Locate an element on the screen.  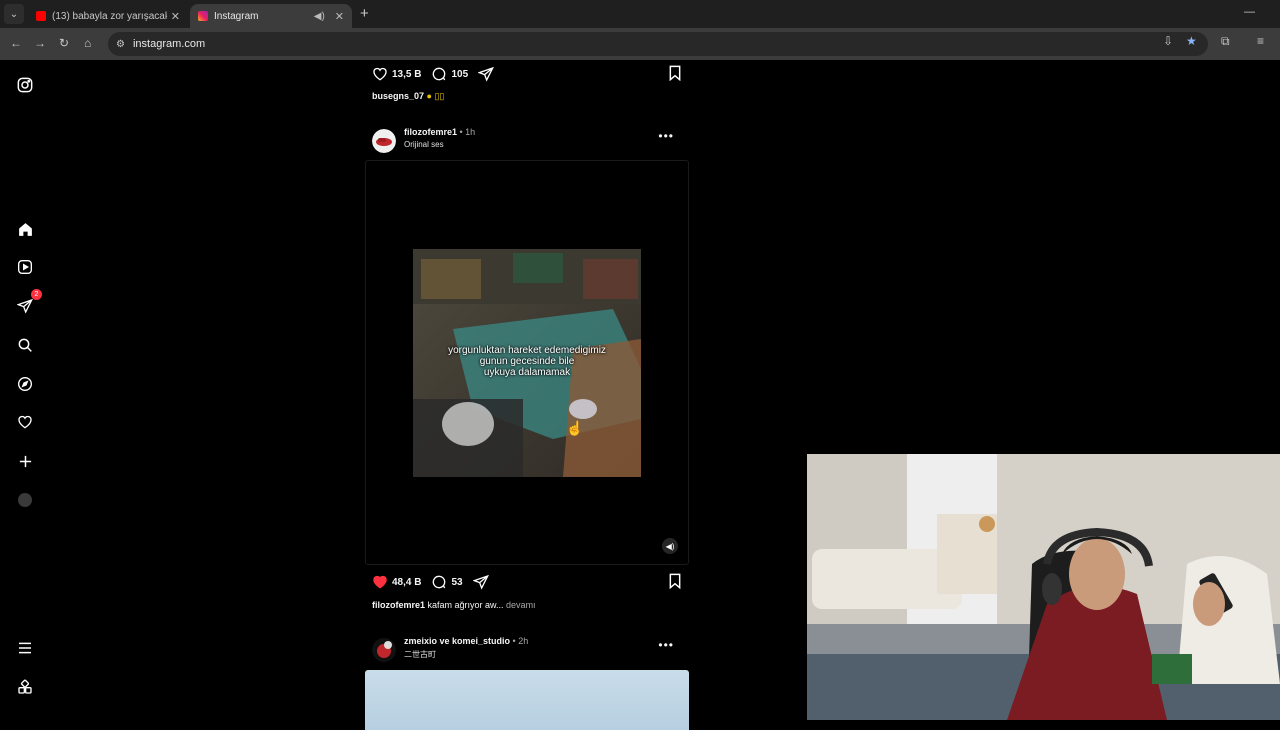
post-header: filozofemre1 • 1h Orijinal ses ••• is located at coordinates (527, 142).